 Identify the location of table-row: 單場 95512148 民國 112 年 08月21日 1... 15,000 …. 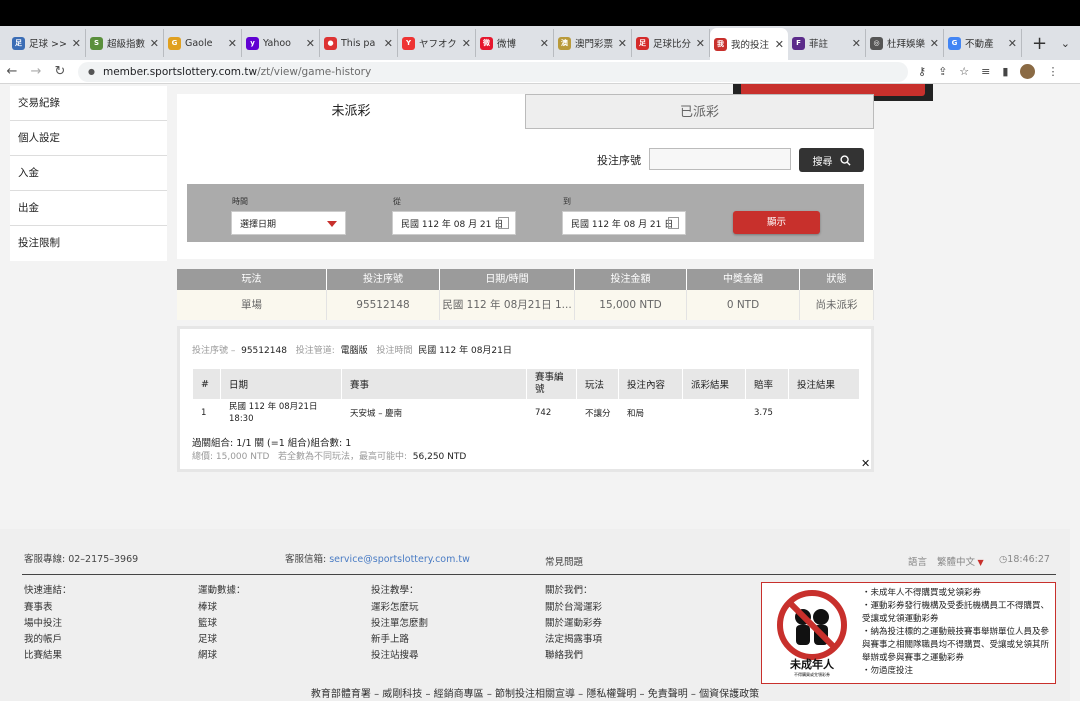
(525, 305).